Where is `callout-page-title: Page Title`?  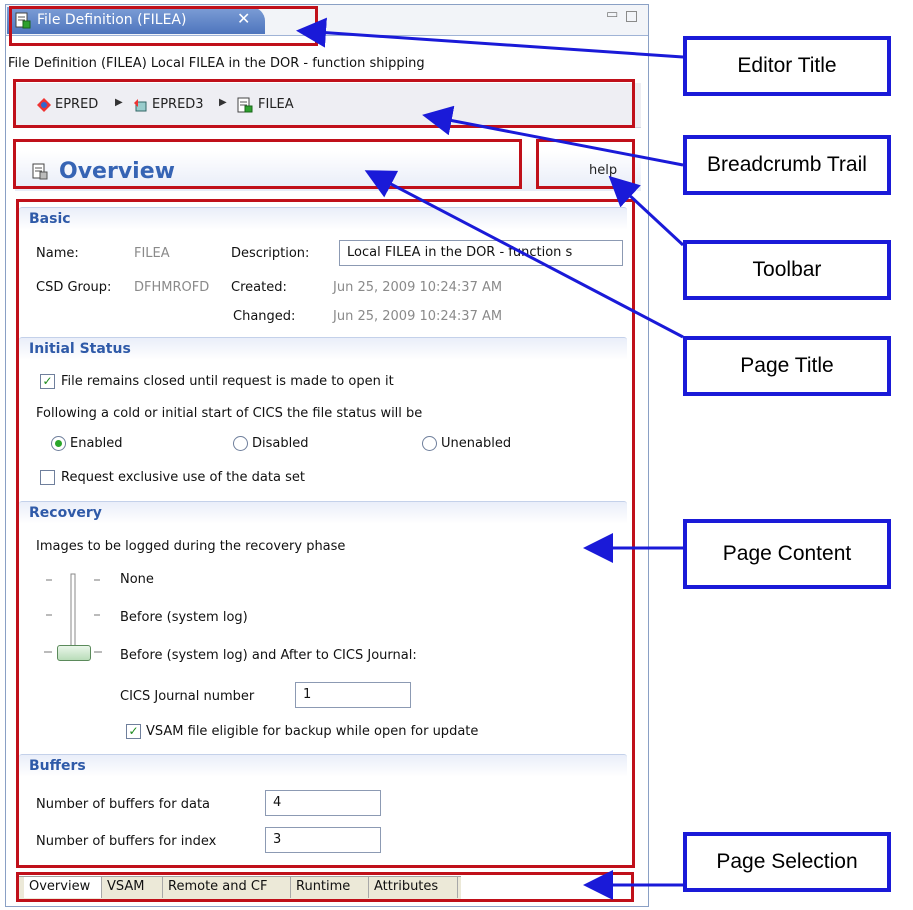
callout-page-title: Page Title is located at coordinates (787, 366).